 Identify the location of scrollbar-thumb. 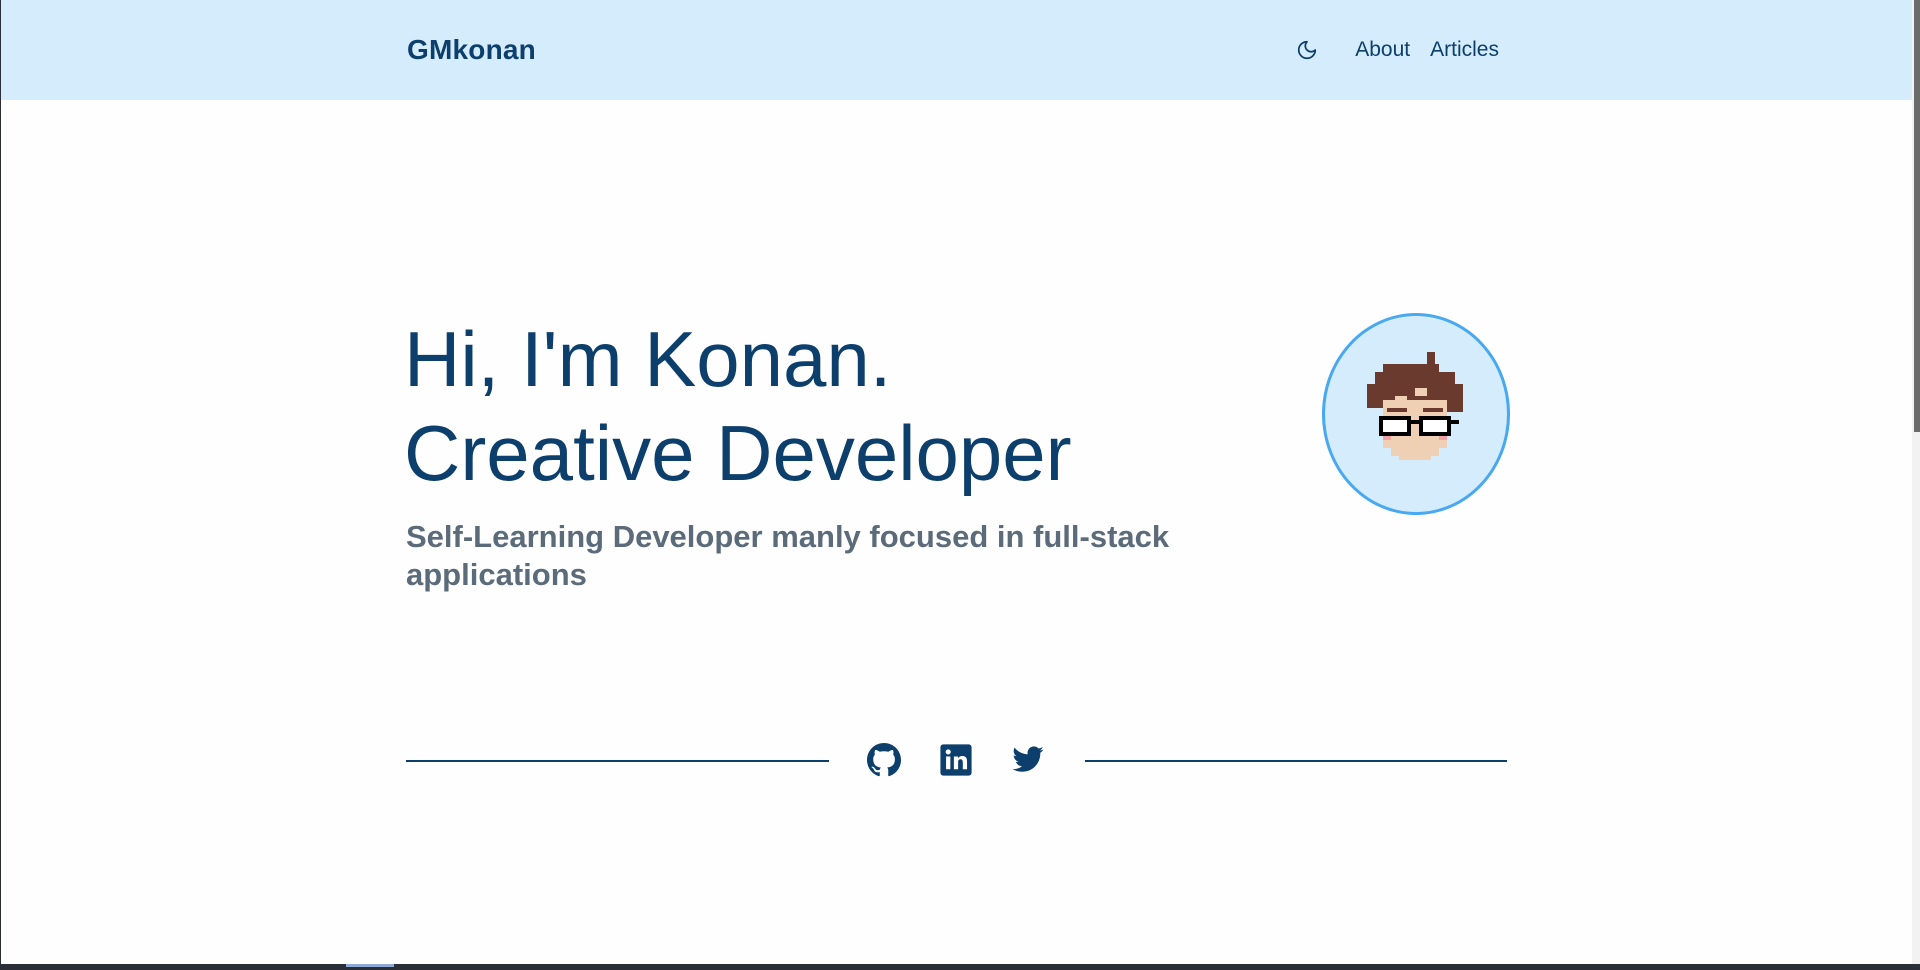
(1917, 216).